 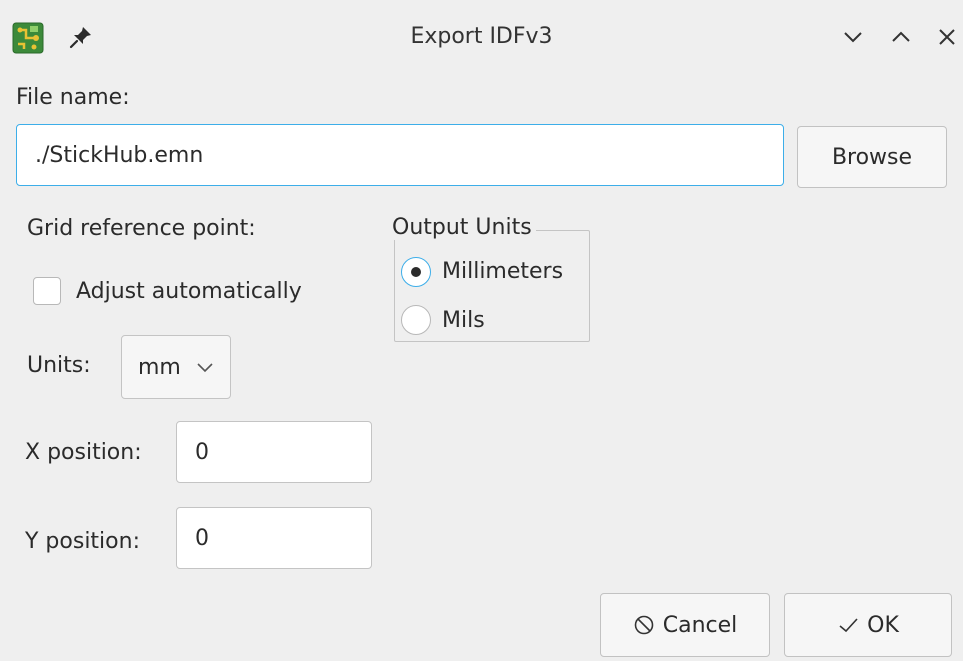 What do you see at coordinates (202, 538) in the screenshot?
I see `y-position-value: 0` at bounding box center [202, 538].